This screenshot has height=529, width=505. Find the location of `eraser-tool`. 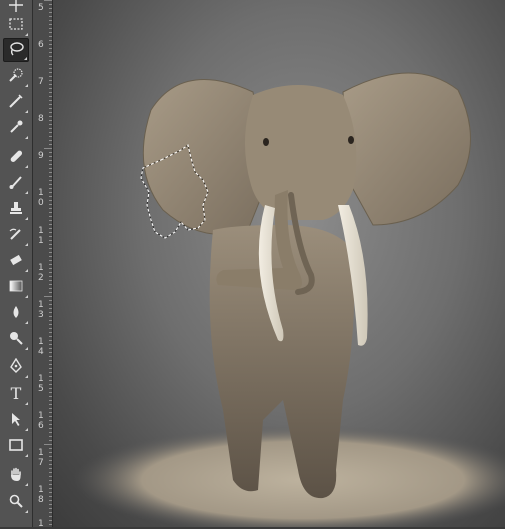

eraser-tool is located at coordinates (16, 261).